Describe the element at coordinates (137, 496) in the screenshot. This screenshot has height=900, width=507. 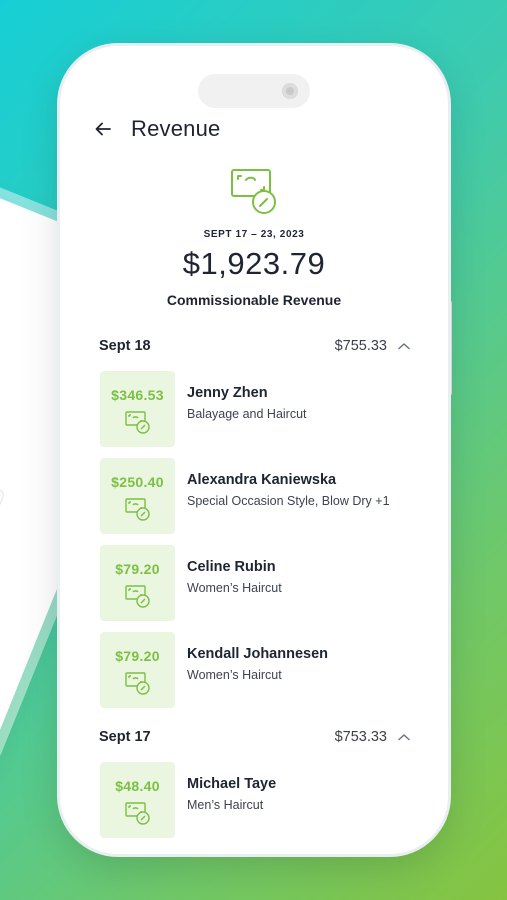
I see `amount-tile: $250.40` at that location.